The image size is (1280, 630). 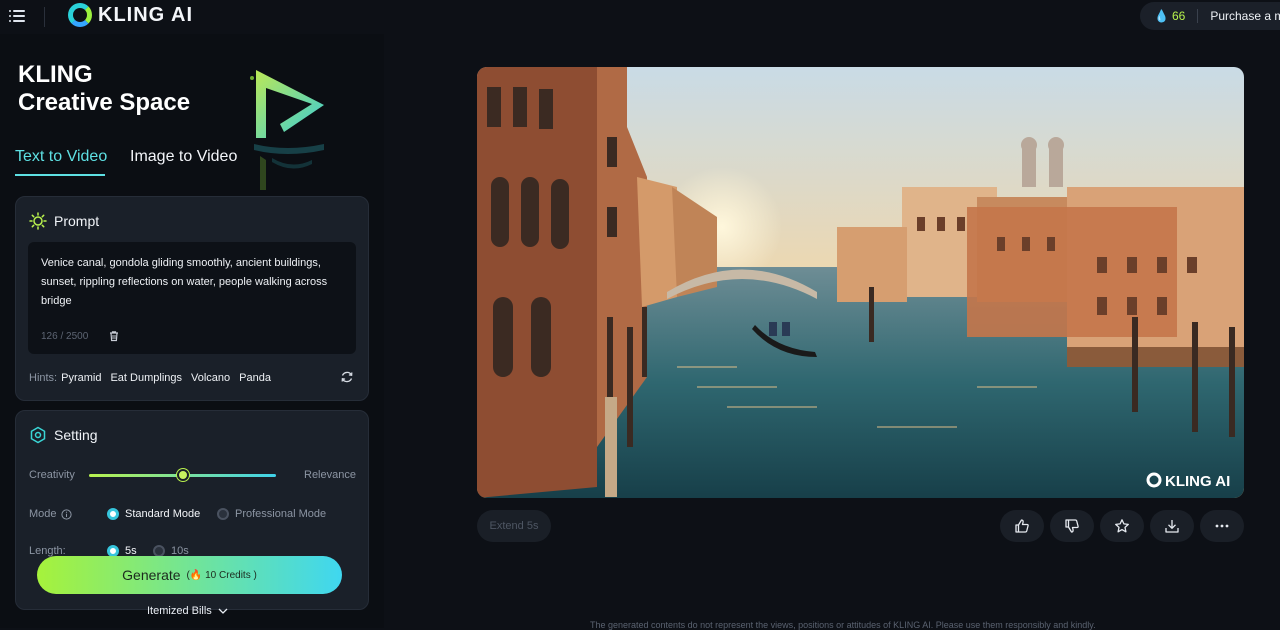 I want to click on more-icon, so click(x=1222, y=526).